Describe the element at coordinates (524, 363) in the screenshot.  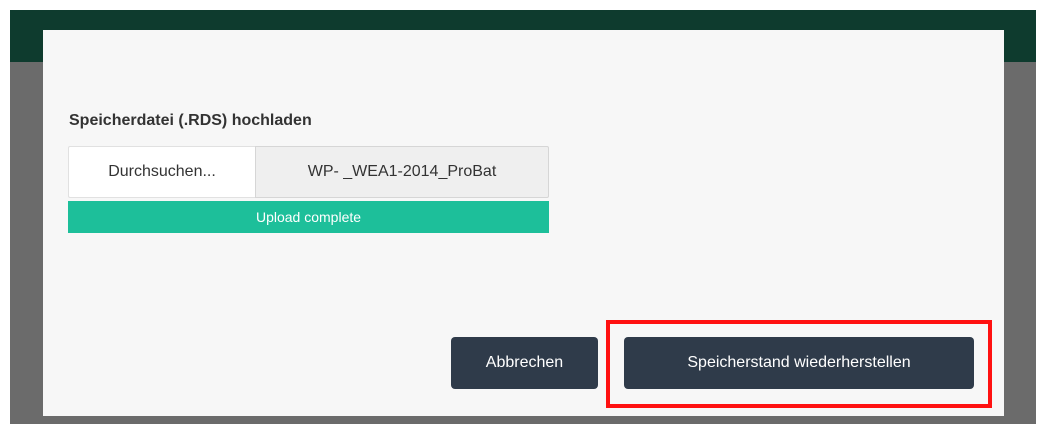
I see `cancel-button: Abbrechen` at that location.